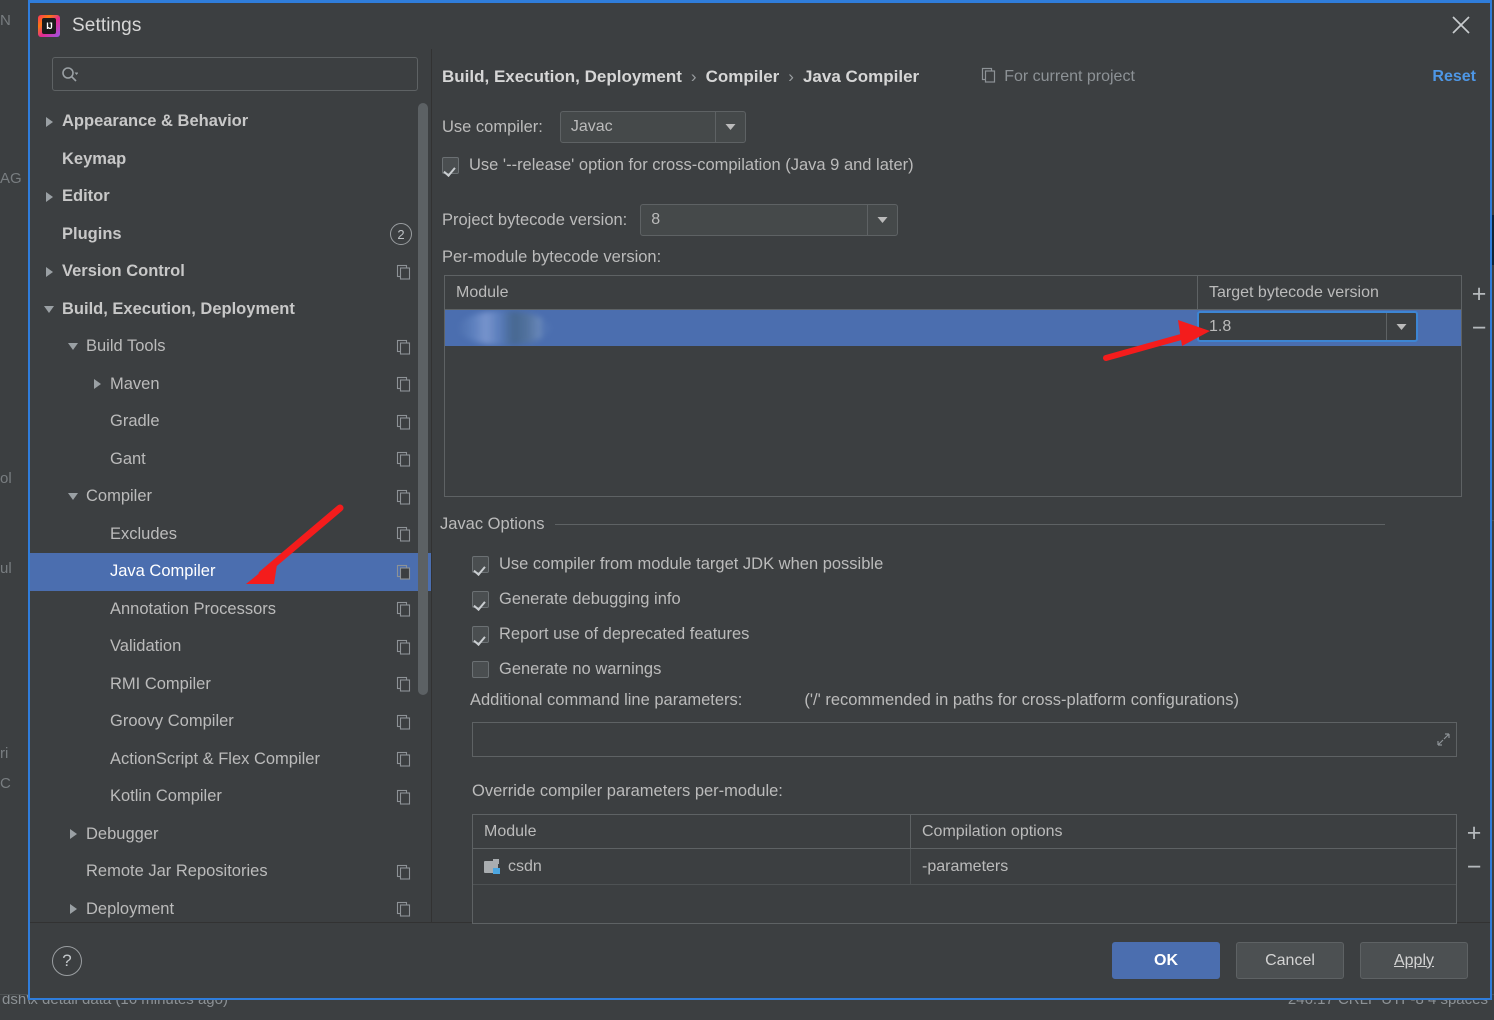  I want to click on sidebar-item-label: Build, Execution, Deployment, so click(178, 308).